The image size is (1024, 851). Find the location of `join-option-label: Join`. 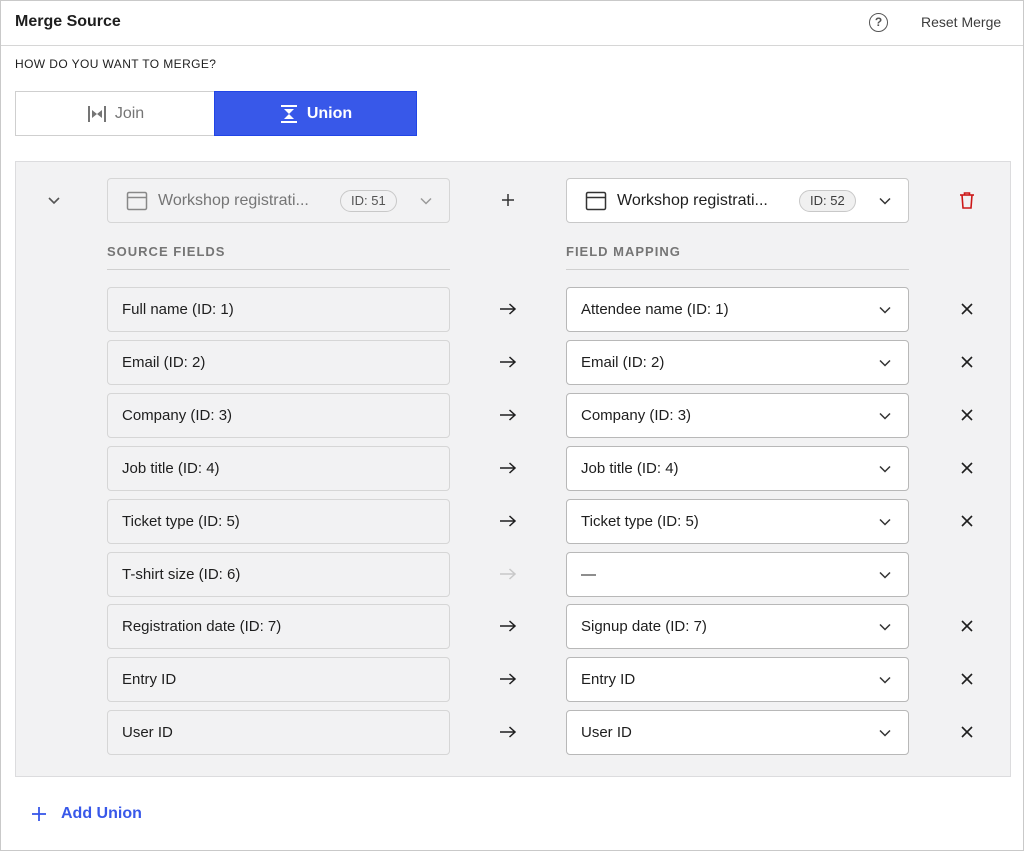

join-option-label: Join is located at coordinates (129, 113).